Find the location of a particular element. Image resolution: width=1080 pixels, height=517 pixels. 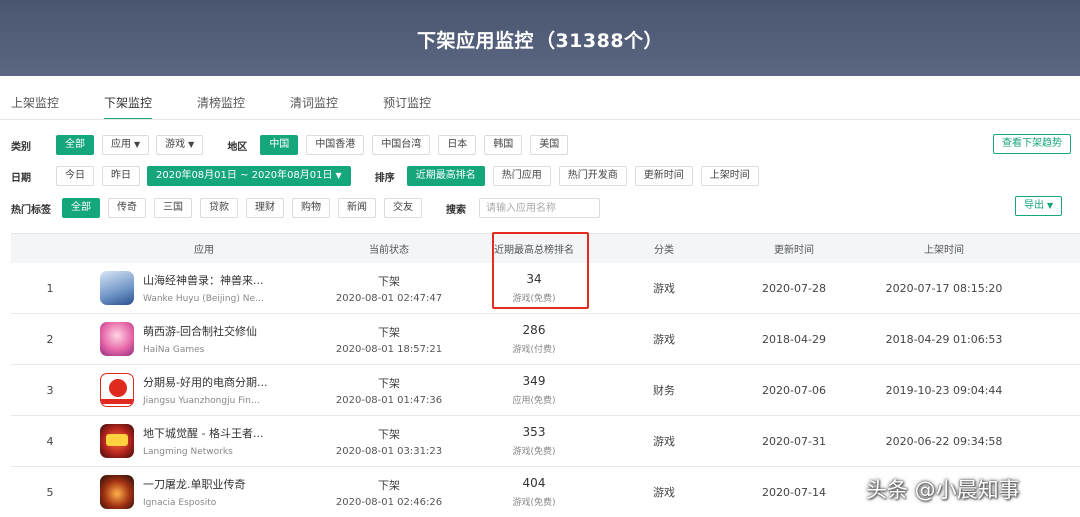

caret-down-icon: ▼ is located at coordinates (1050, 205).